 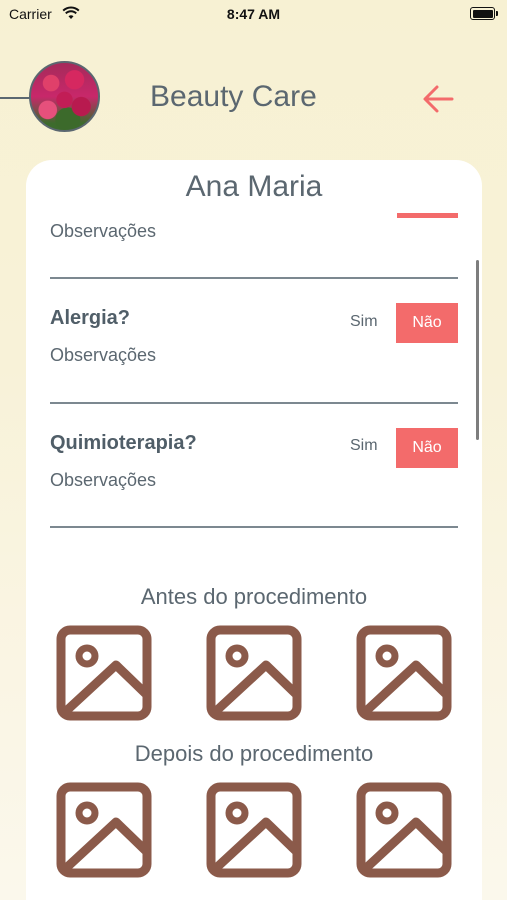 What do you see at coordinates (477, 350) in the screenshot?
I see `scrollbar` at bounding box center [477, 350].